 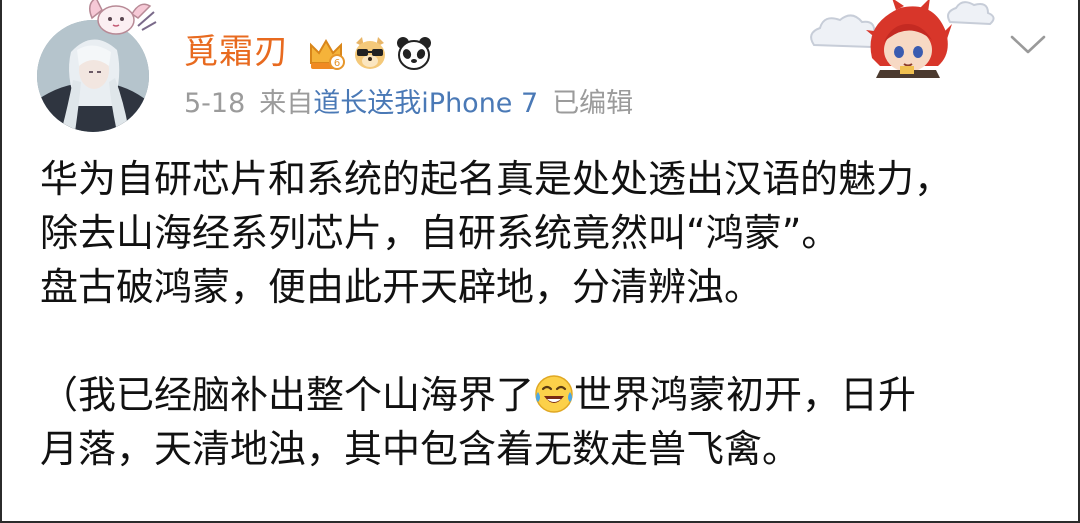 What do you see at coordinates (496, 179) in the screenshot?
I see `post-line: 华为自研芯片和系统的起名真是处处透出汉语的魅力，` at bounding box center [496, 179].